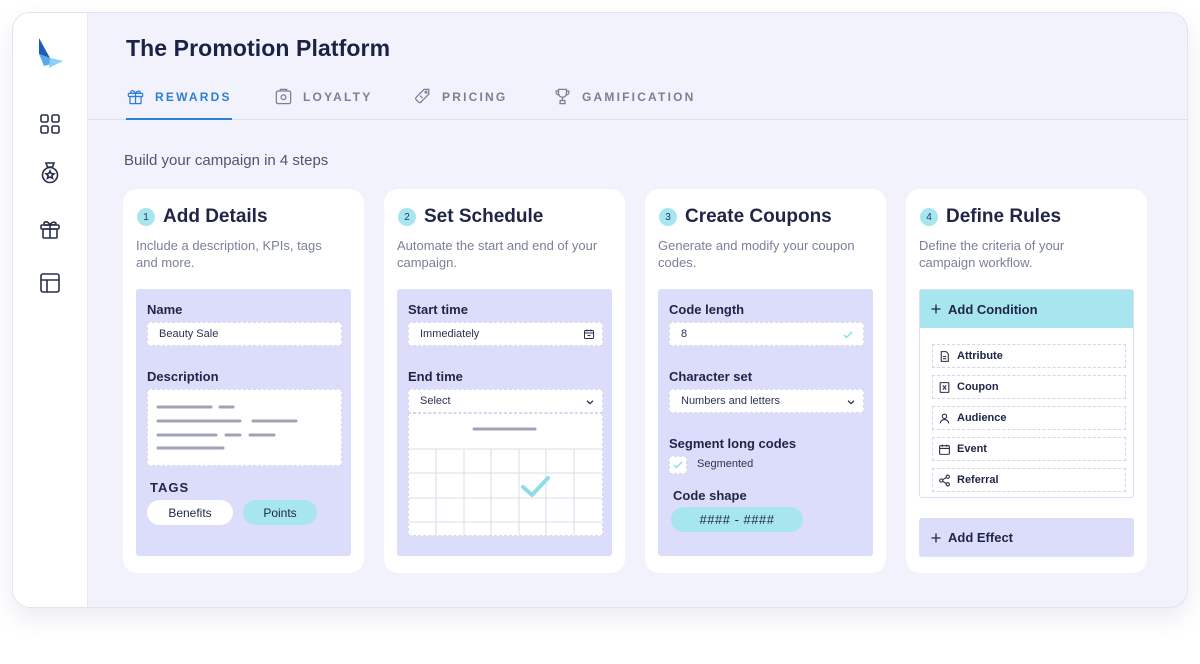  What do you see at coordinates (944, 418) in the screenshot?
I see `person-icon` at bounding box center [944, 418].